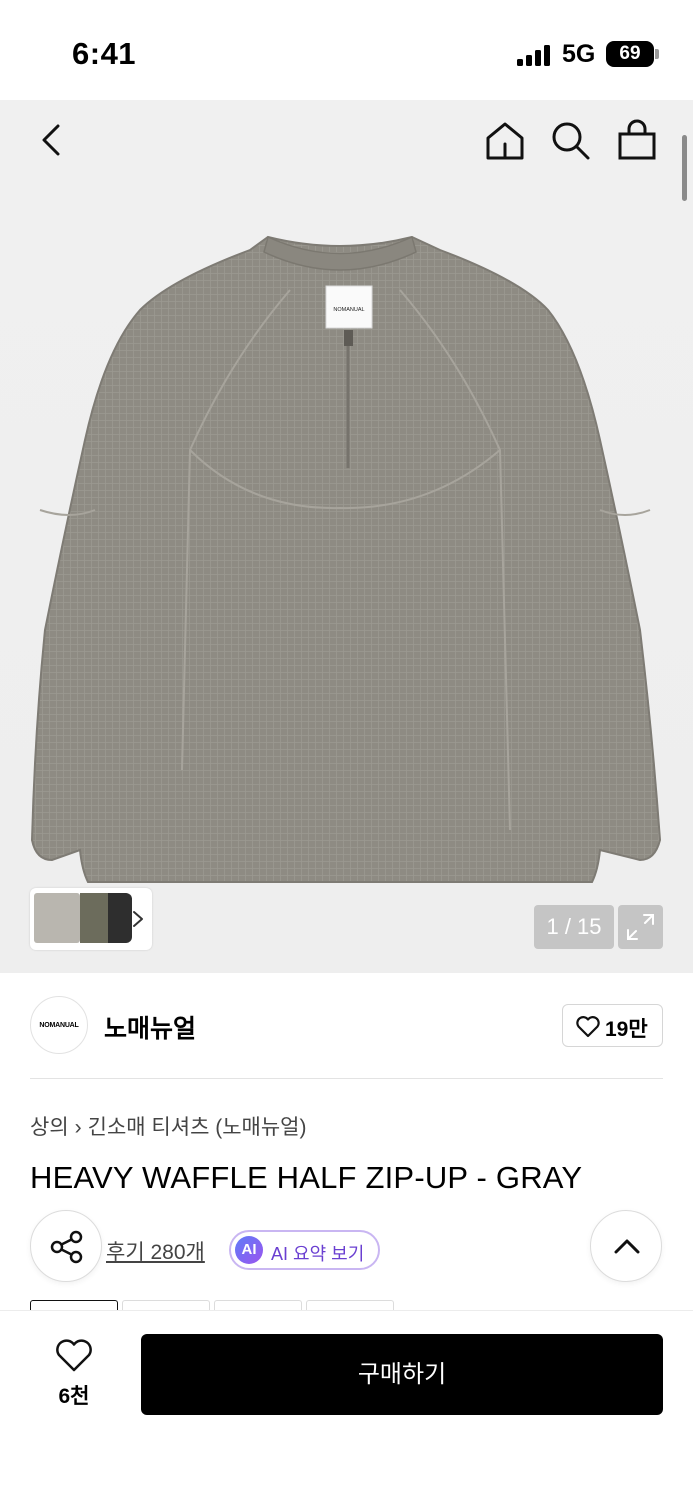 The height and width of the screenshot is (1500, 693). What do you see at coordinates (626, 1029) in the screenshot?
I see `brand-like-count: 19만` at bounding box center [626, 1029].